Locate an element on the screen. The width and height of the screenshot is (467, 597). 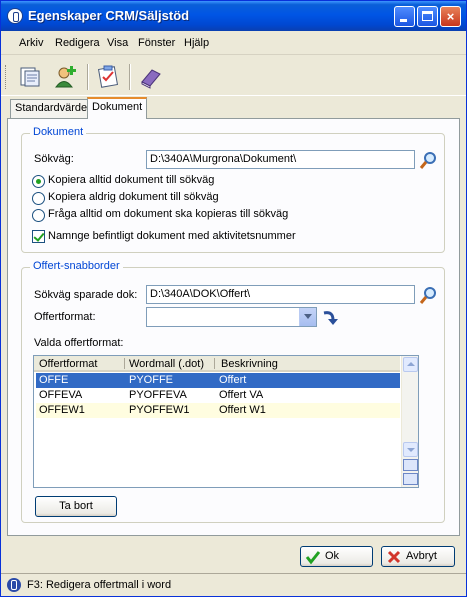
reorder-rows-icon is located at coordinates (410, 479).